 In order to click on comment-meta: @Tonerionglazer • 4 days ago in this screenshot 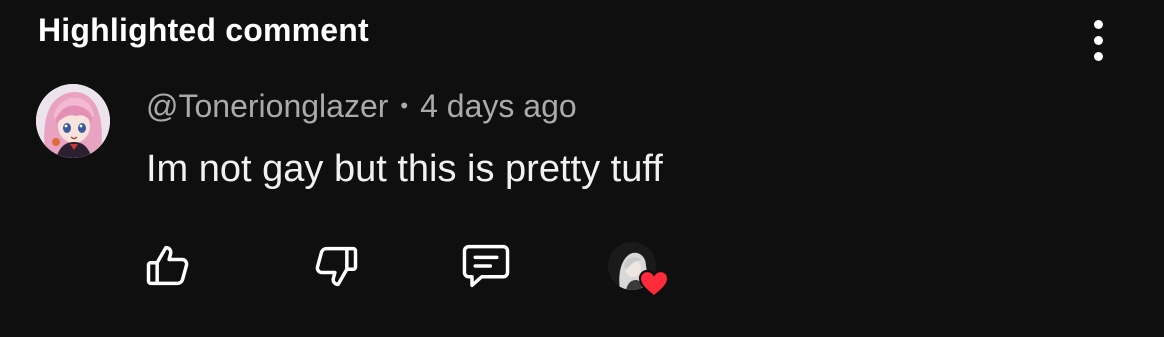, I will do `click(361, 106)`.